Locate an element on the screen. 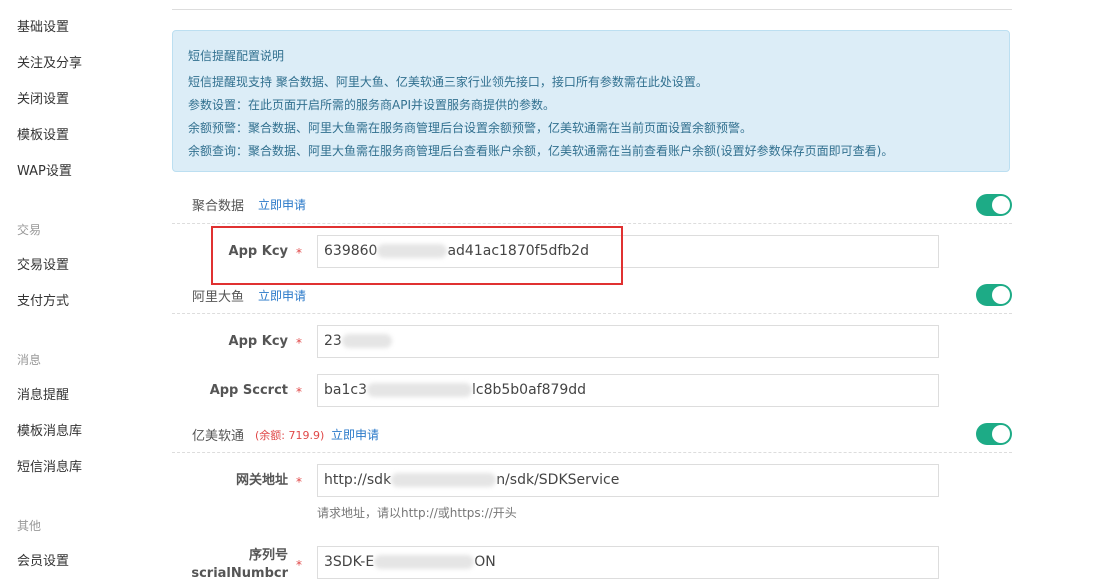 The image size is (1114, 587). yimei-gateway-value-start: http://sdk is located at coordinates (358, 480).